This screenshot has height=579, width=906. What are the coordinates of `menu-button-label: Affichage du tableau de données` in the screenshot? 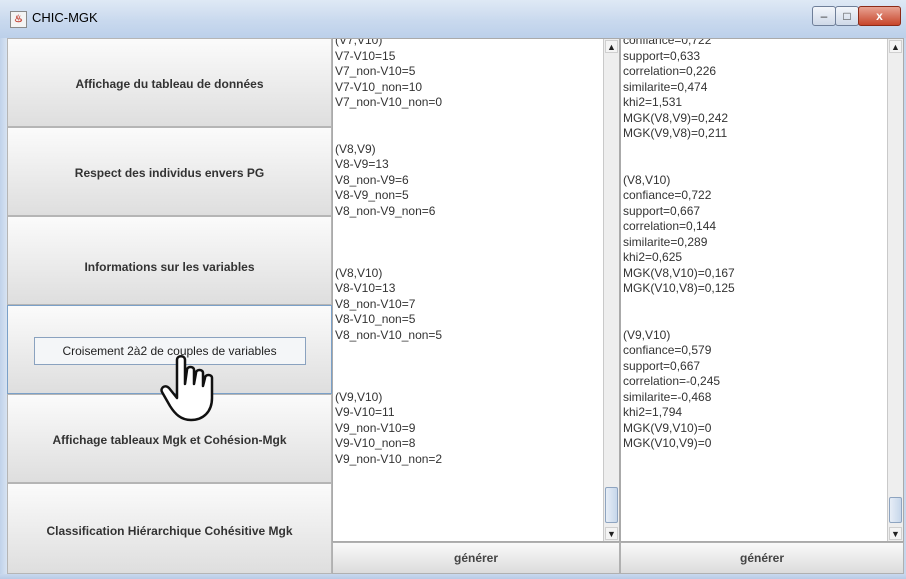 It's located at (169, 84).